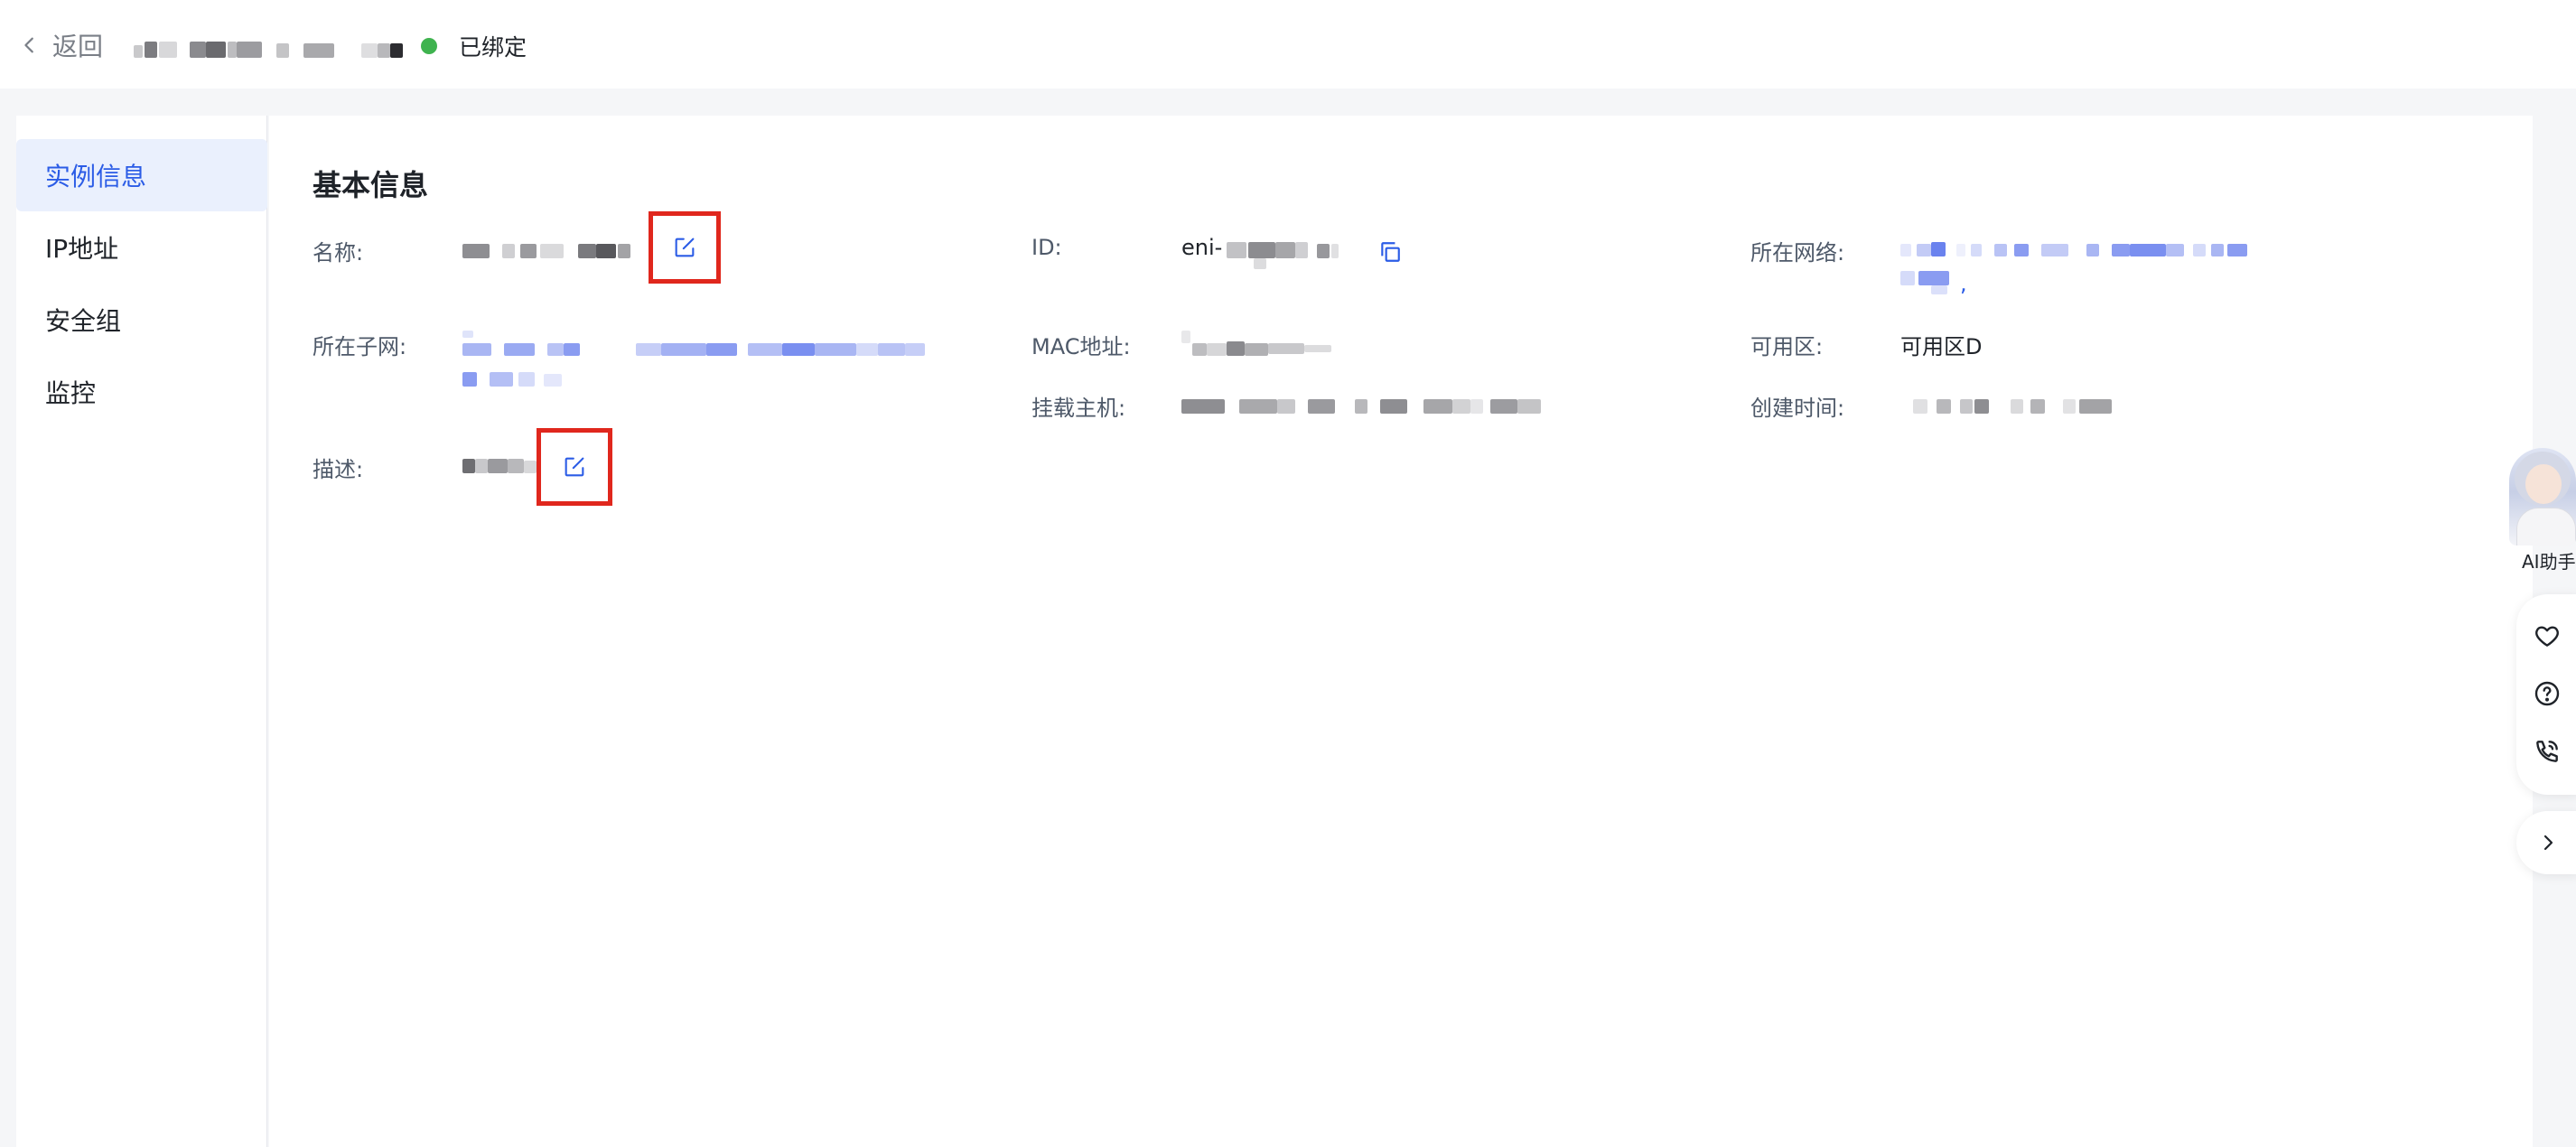  I want to click on sidebar-item-label: 安全组, so click(84, 321).